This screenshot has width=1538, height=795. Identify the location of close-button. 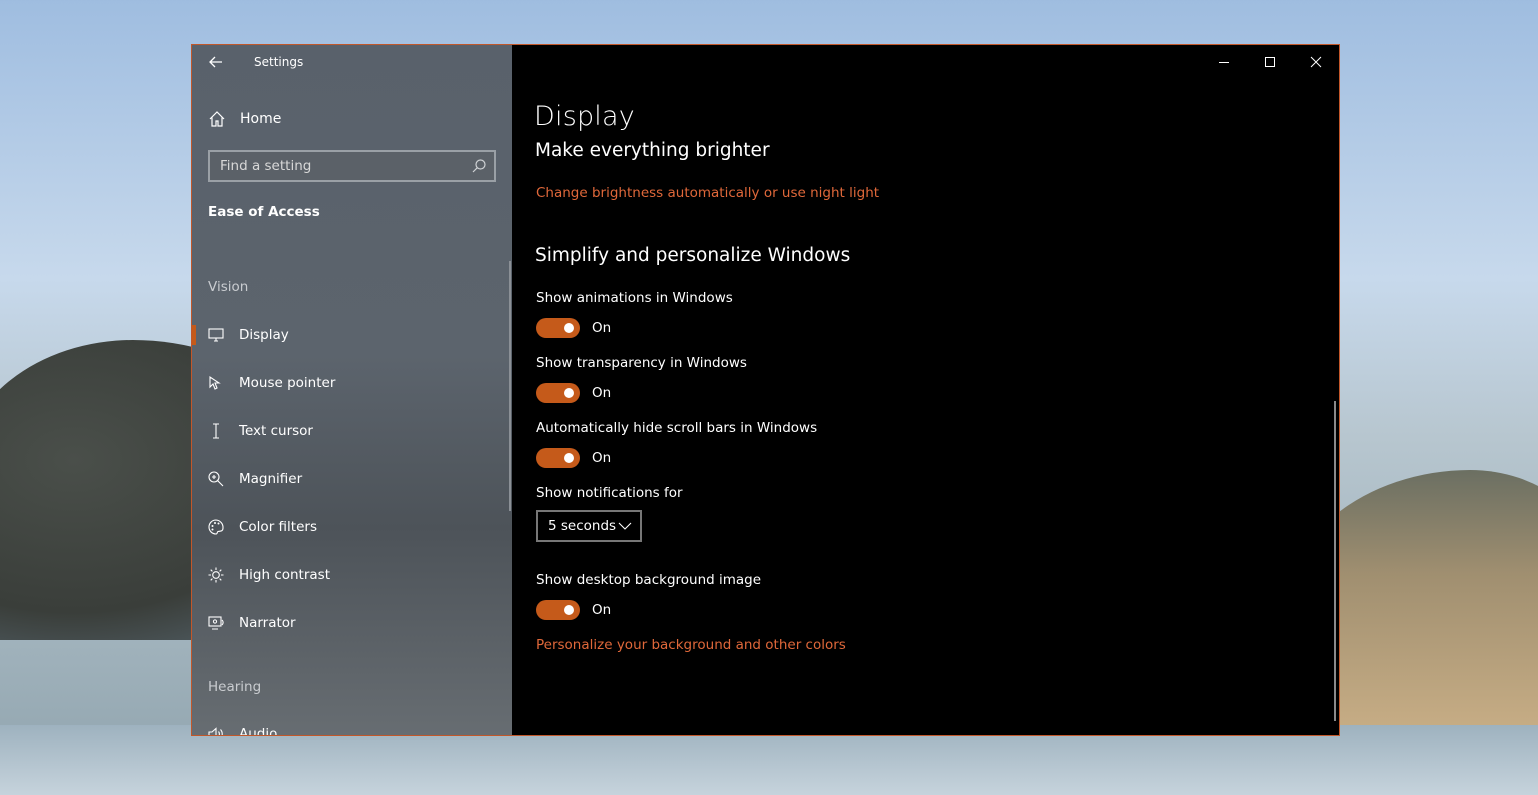
(1316, 62).